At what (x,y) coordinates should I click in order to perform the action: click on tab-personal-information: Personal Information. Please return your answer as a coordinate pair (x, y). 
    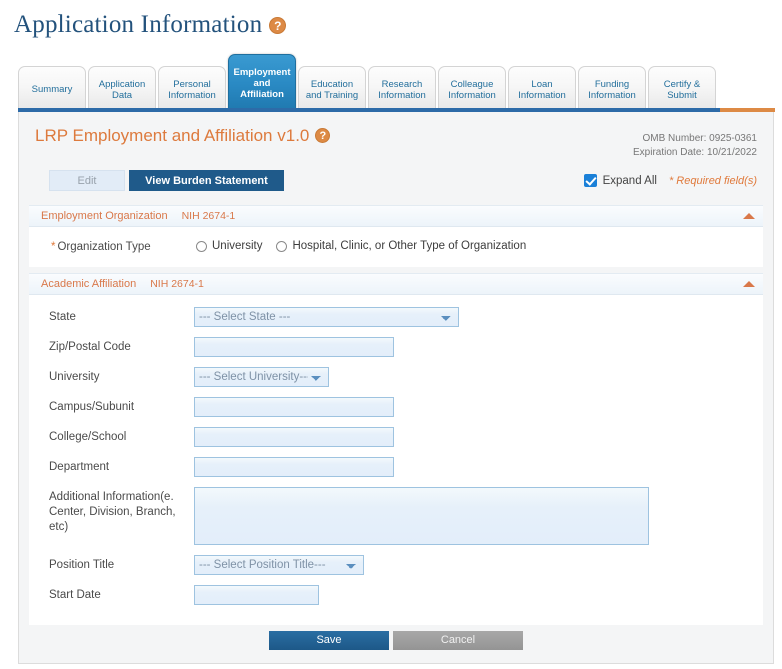
    Looking at the image, I should click on (192, 89).